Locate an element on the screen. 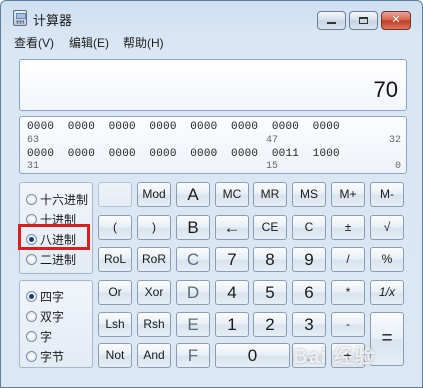  left-paren-button: ( is located at coordinates (115, 227).